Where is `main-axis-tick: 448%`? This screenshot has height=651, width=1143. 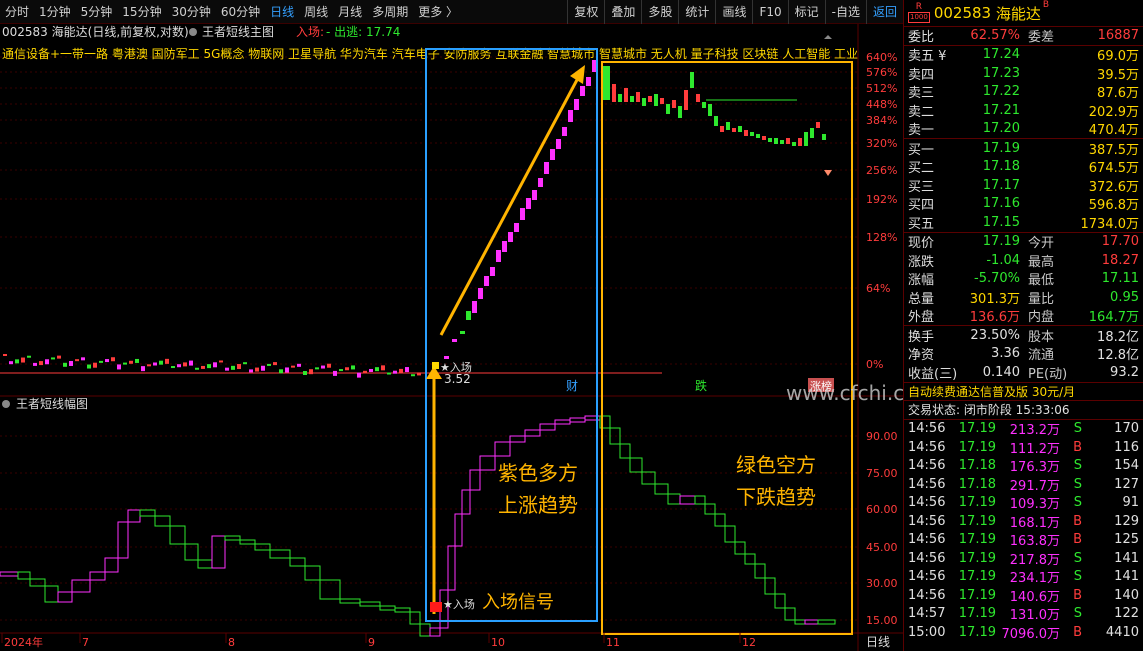 main-axis-tick: 448% is located at coordinates (881, 104).